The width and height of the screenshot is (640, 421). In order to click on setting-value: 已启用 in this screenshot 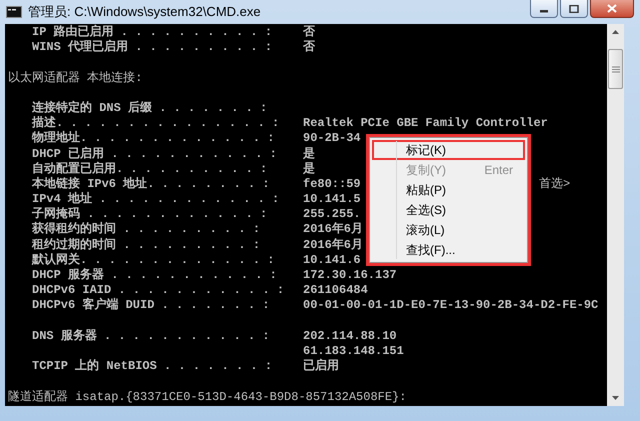, I will do `click(321, 366)`.